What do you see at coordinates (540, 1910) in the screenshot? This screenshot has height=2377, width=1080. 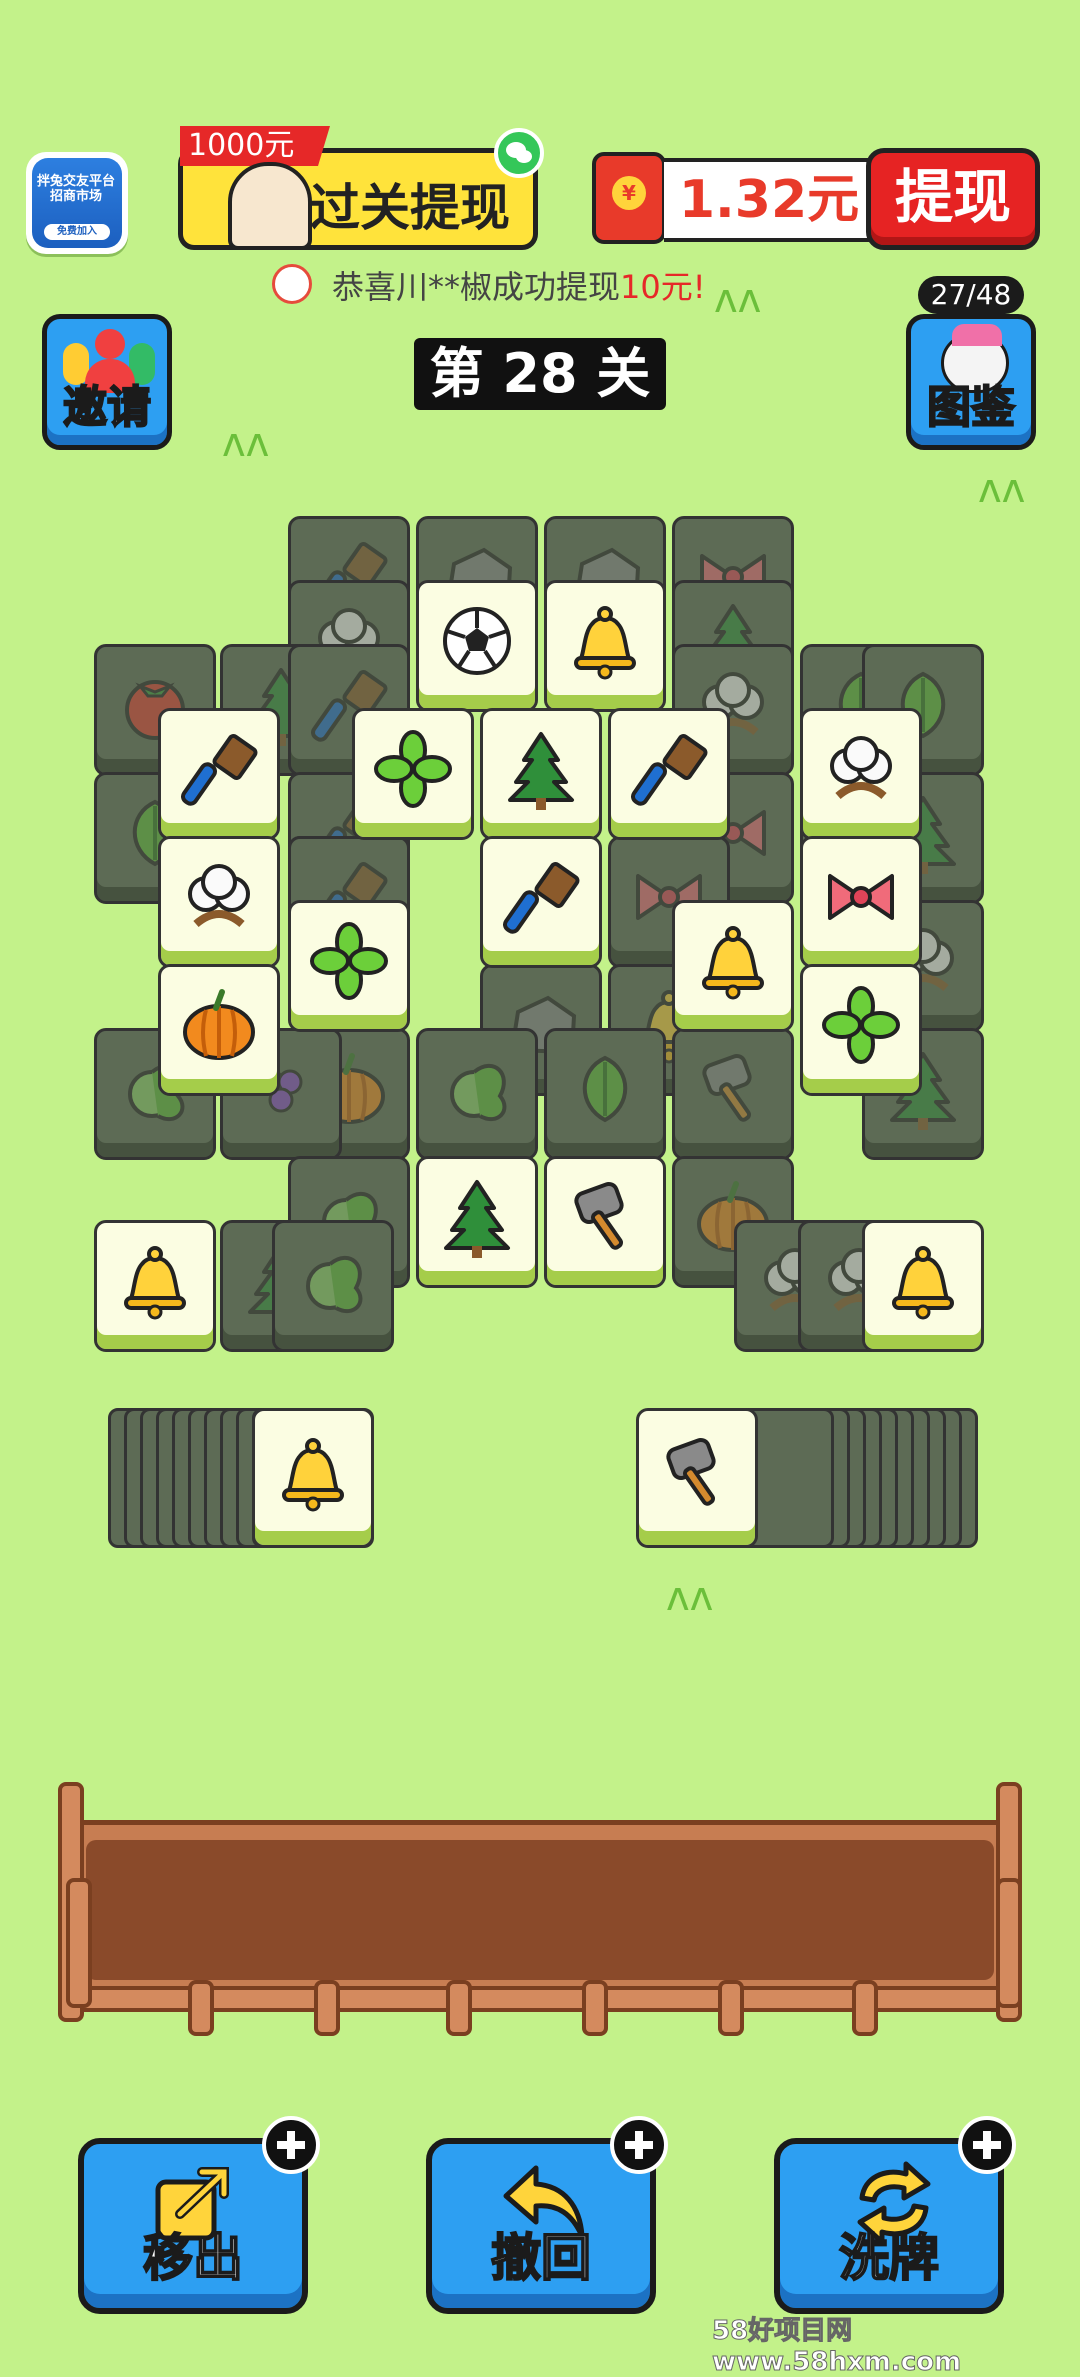 I see `tray-slots` at bounding box center [540, 1910].